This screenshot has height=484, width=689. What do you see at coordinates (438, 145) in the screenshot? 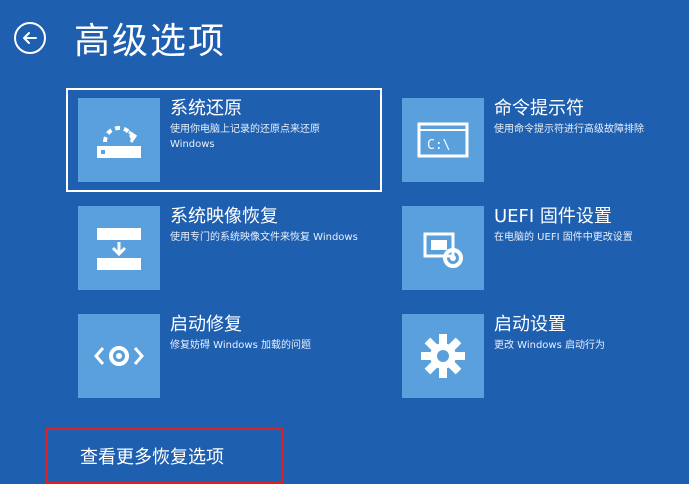
I see `svg-text: C:\` at bounding box center [438, 145].